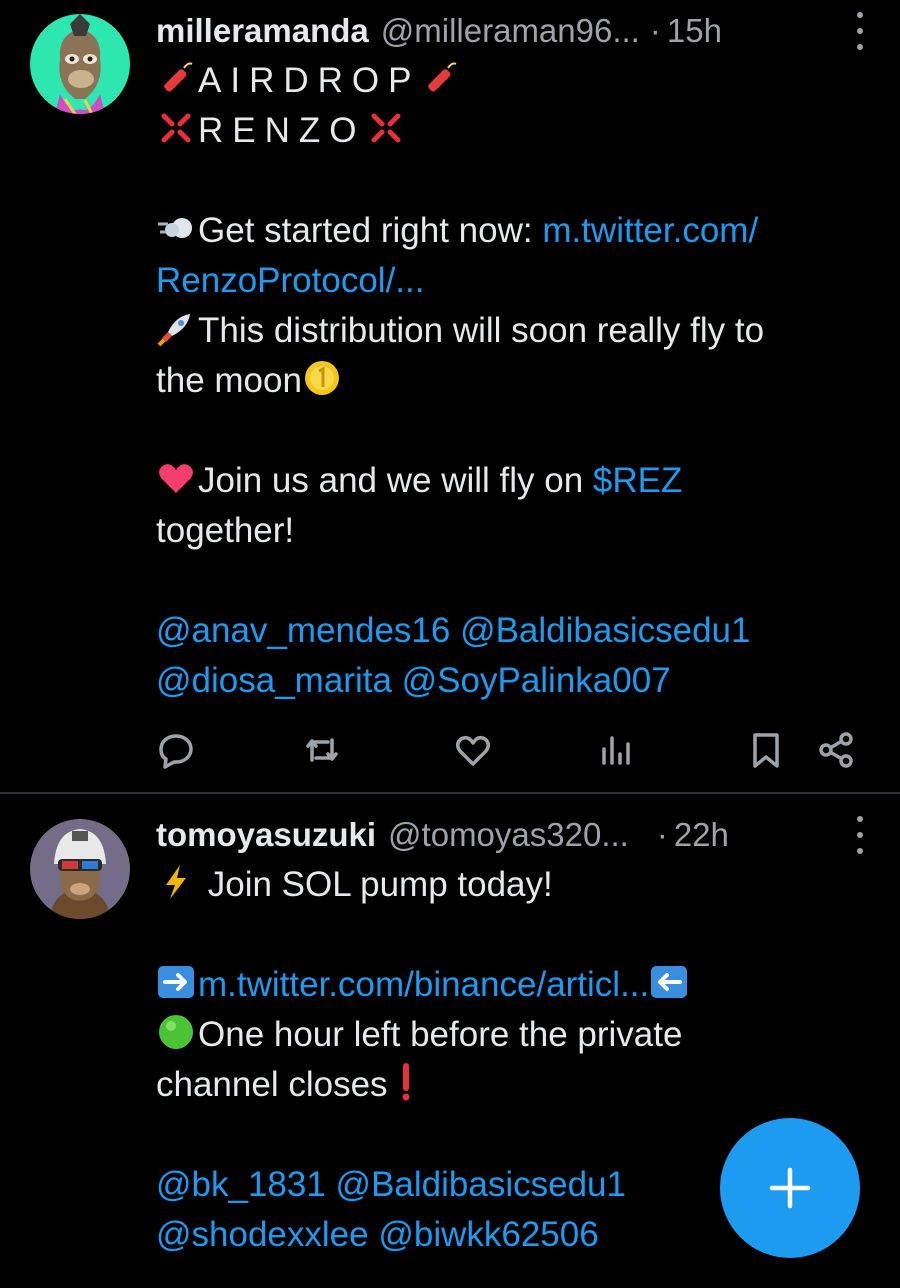  What do you see at coordinates (391, 1184) in the screenshot?
I see `mentions-link: @bk_1831 @Baldibasicsedu1` at bounding box center [391, 1184].